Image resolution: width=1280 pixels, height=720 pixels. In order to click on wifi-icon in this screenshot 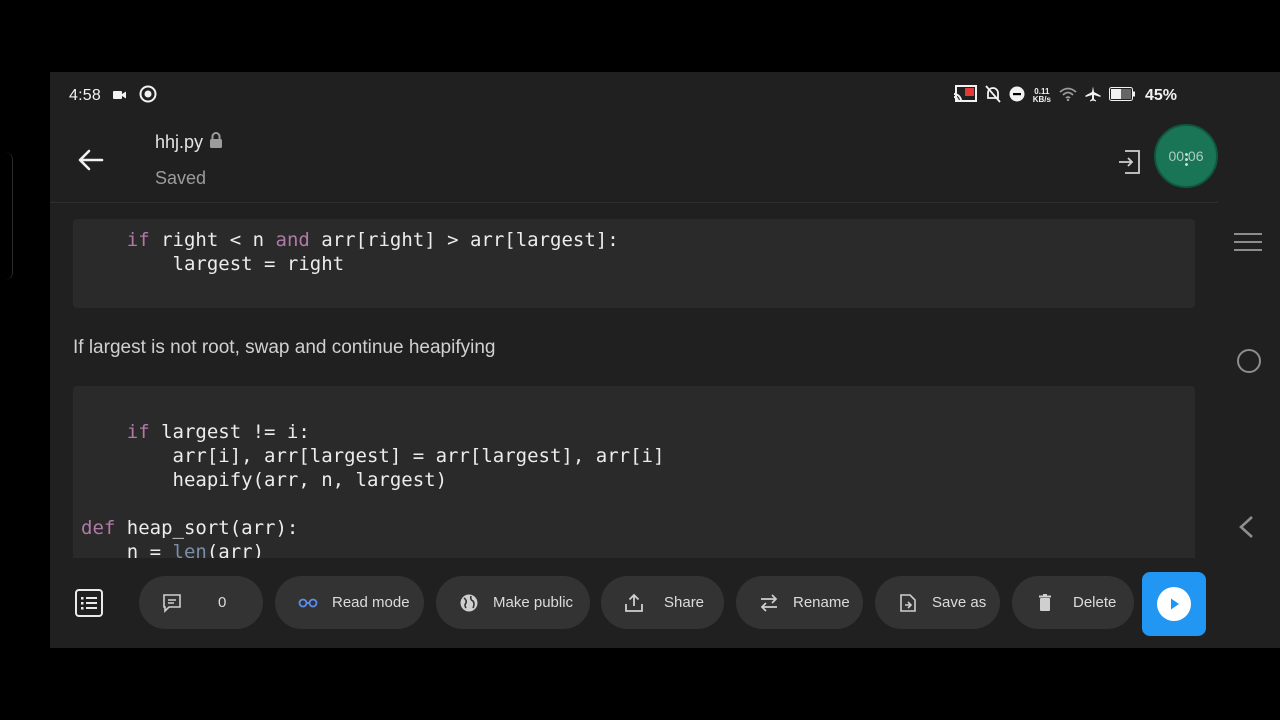, I will do `click(1068, 96)`.